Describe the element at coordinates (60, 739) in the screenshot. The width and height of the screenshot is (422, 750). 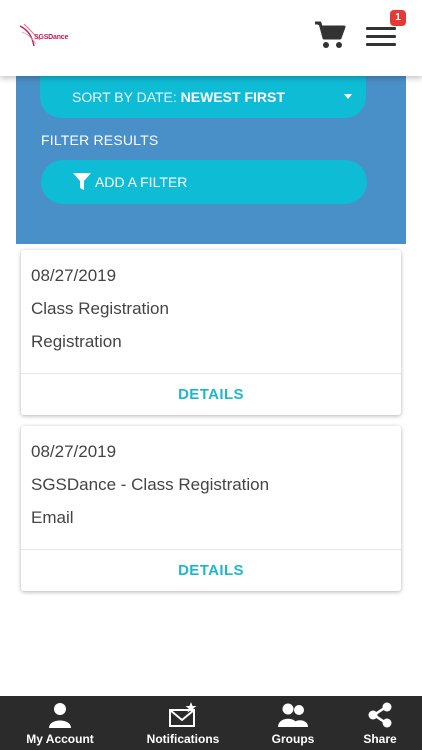
I see `nav-label: My Account` at that location.